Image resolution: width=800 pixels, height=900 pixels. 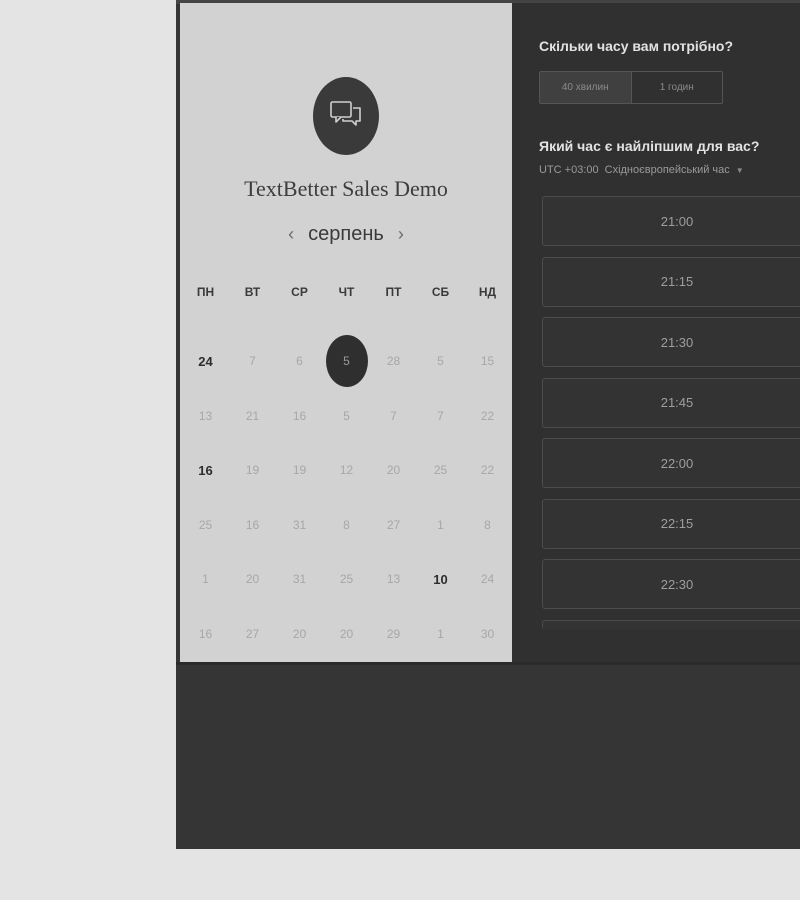 What do you see at coordinates (252, 416) in the screenshot?
I see `calendar-day: 21` at bounding box center [252, 416].